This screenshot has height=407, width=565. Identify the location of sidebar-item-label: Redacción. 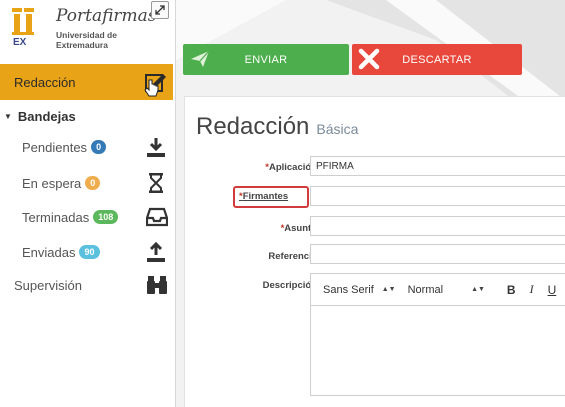
(45, 82).